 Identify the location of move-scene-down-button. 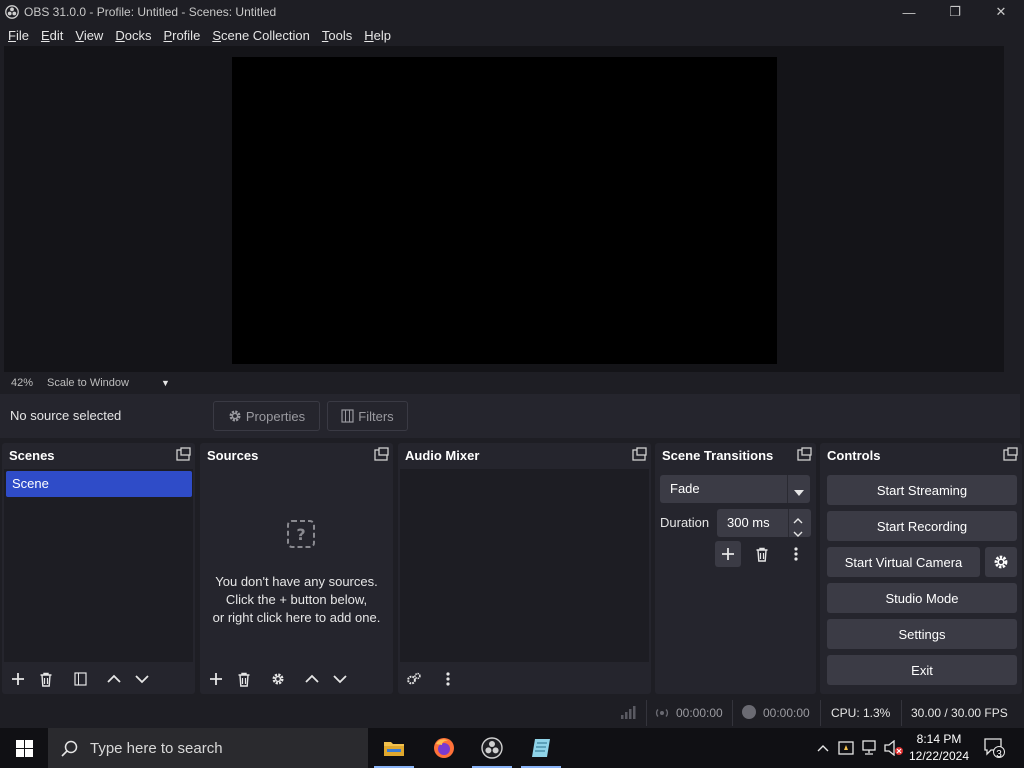
(142, 679).